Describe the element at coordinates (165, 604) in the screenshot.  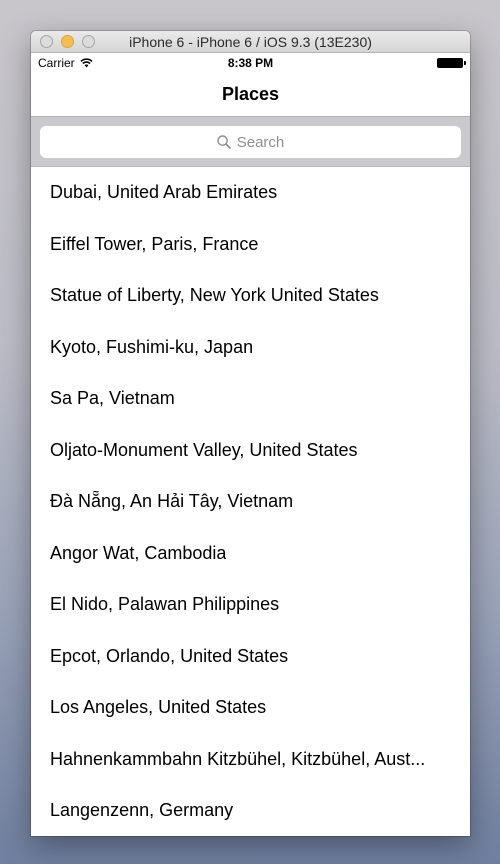
I see `list-item-label: El Nido, Palawan Philippines` at that location.